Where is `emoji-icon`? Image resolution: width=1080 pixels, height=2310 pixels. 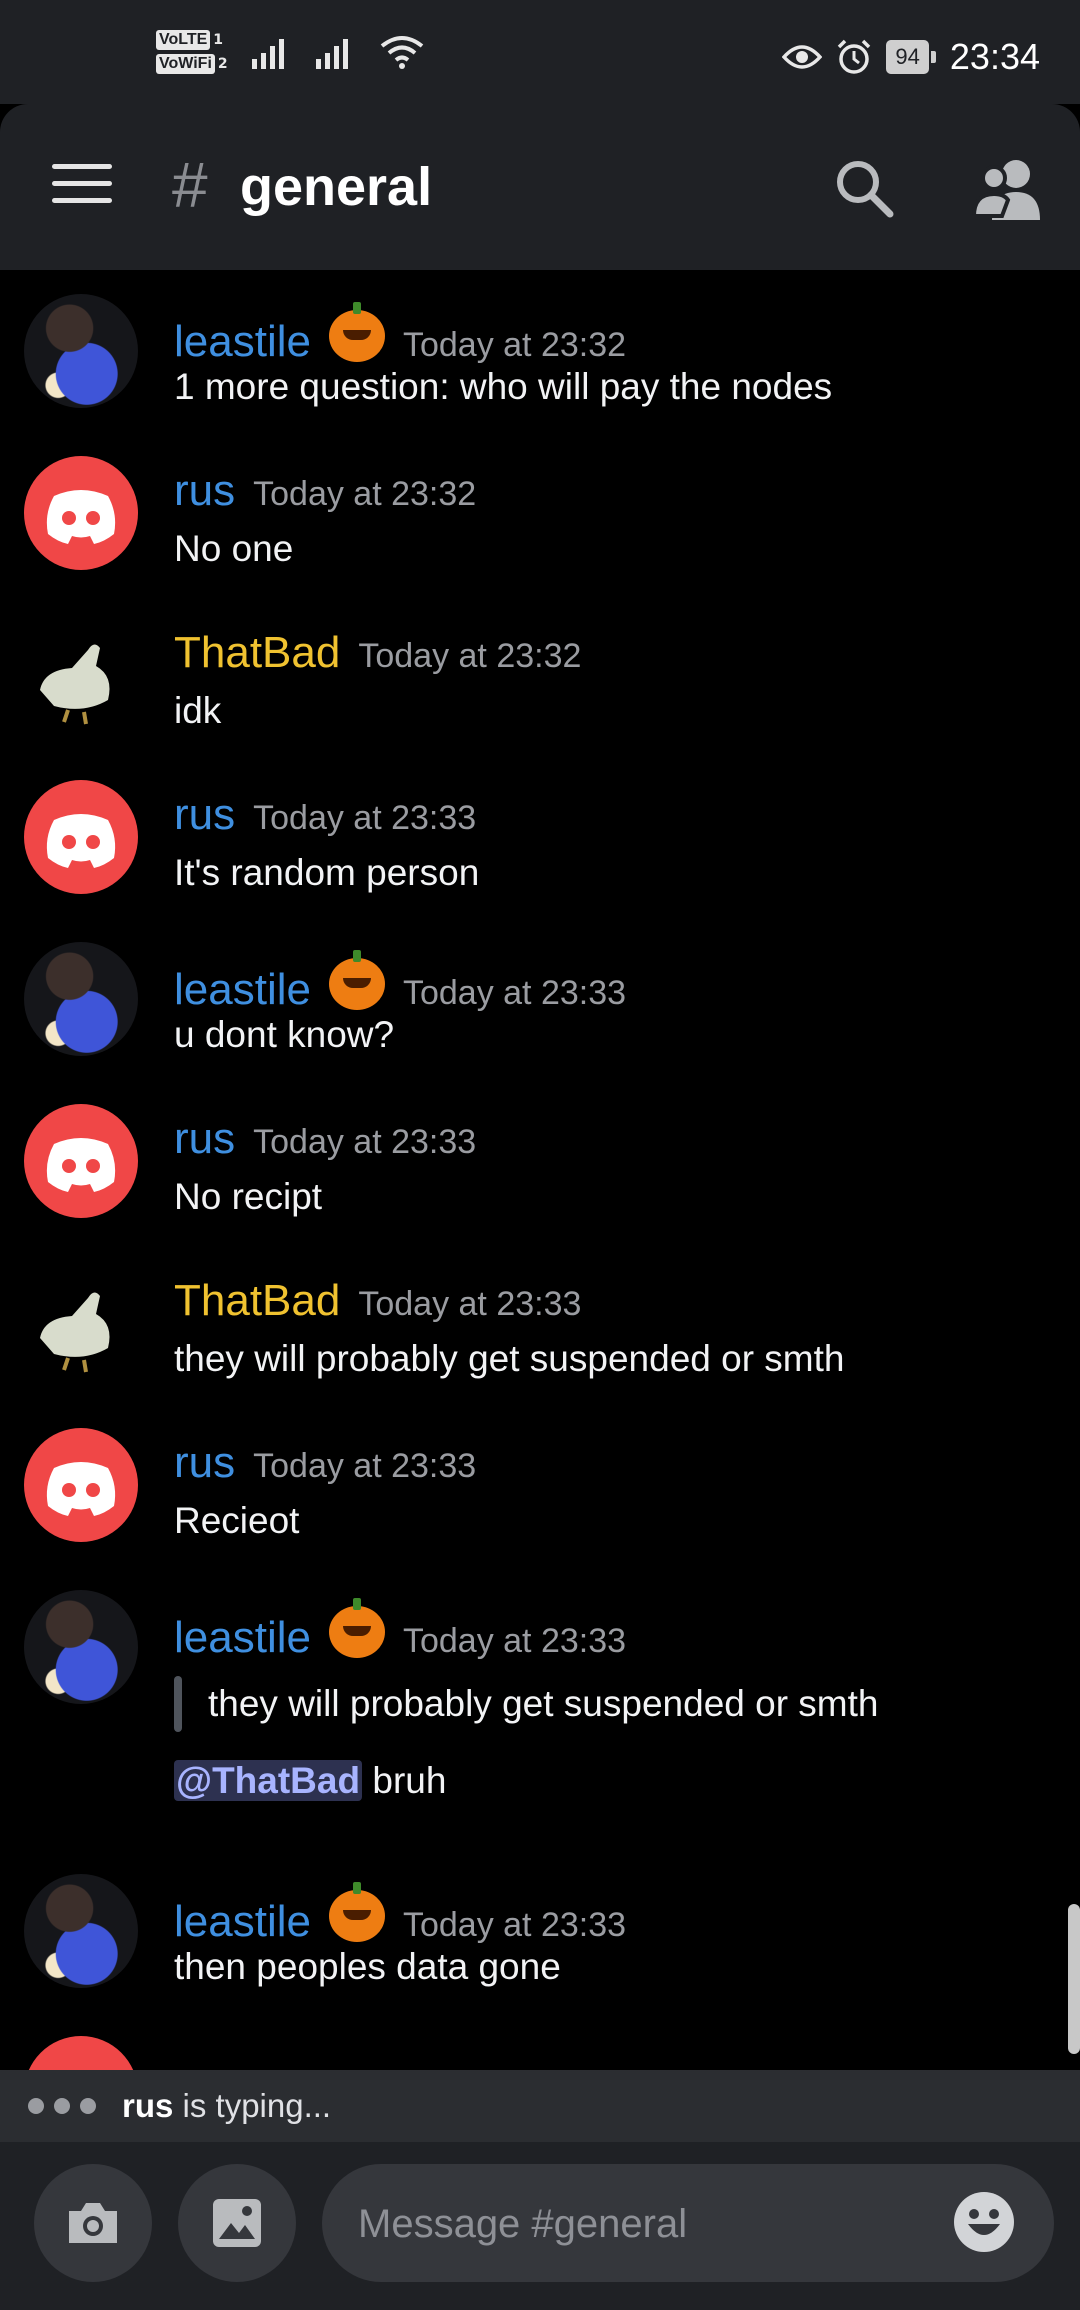 emoji-icon is located at coordinates (984, 2222).